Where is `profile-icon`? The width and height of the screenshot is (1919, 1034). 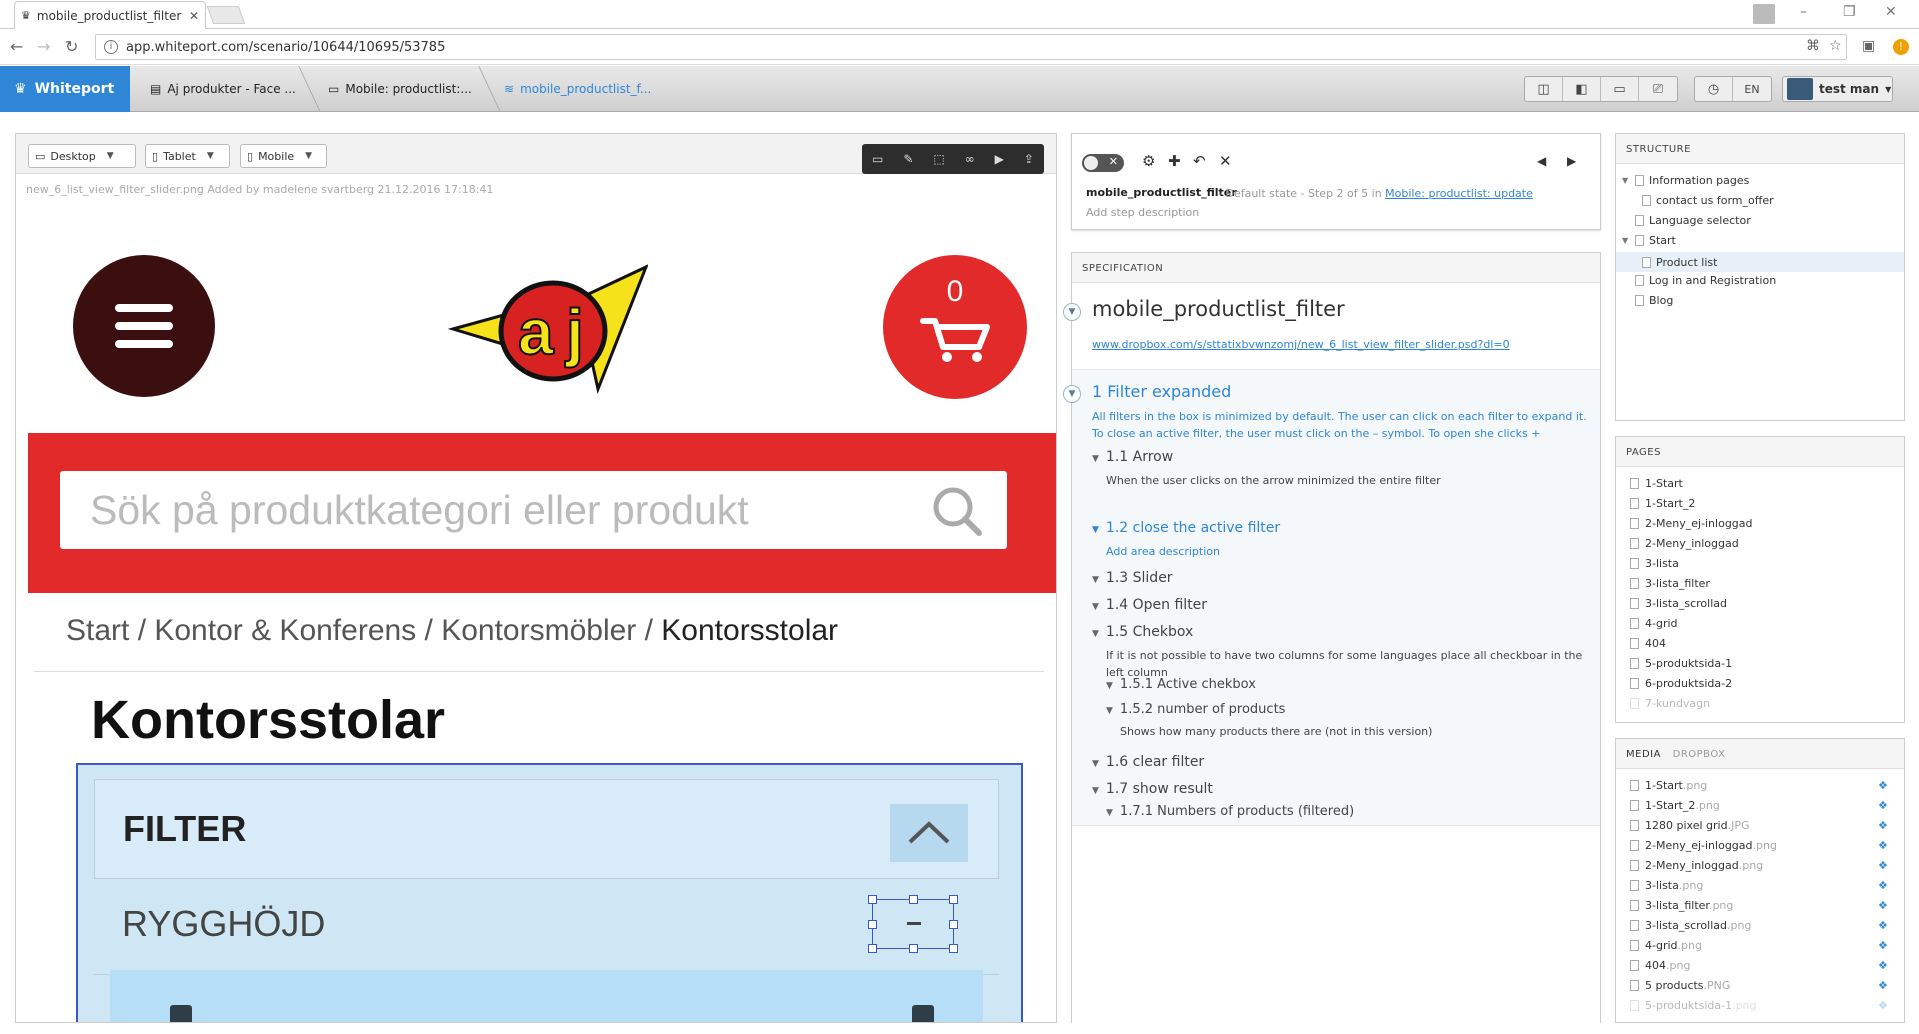
profile-icon is located at coordinates (1764, 14).